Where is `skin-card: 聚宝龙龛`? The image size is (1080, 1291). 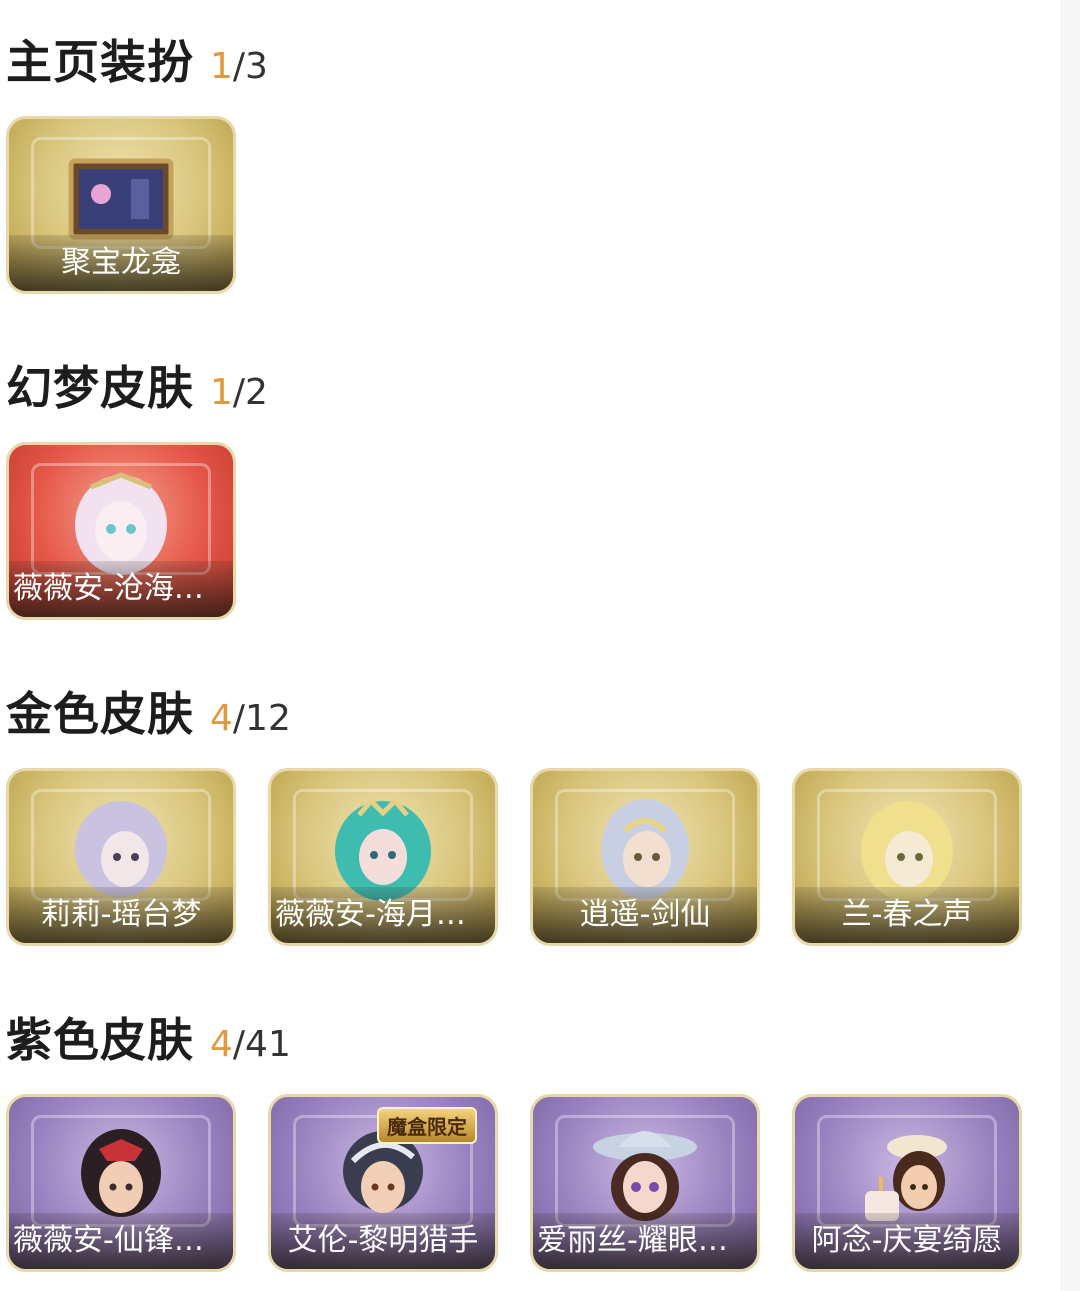 skin-card: 聚宝龙龛 is located at coordinates (121, 205).